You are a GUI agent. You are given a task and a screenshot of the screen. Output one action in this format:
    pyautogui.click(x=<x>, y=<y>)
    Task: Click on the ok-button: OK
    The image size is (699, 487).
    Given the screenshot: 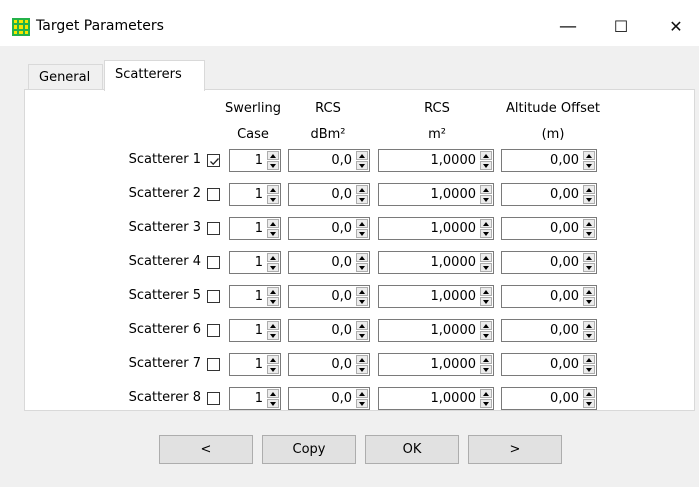 What is the action you would take?
    pyautogui.click(x=412, y=449)
    